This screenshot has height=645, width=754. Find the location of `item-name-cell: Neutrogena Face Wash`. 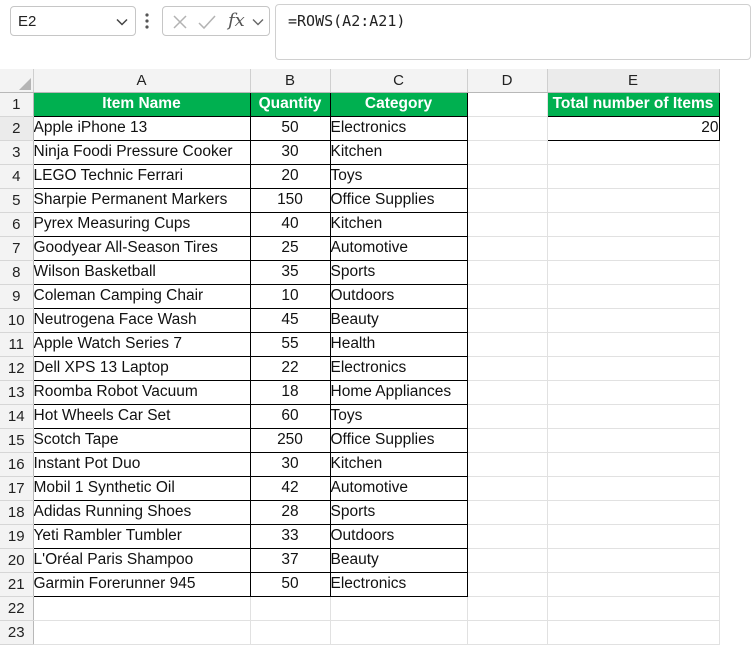

item-name-cell: Neutrogena Face Wash is located at coordinates (141, 320).